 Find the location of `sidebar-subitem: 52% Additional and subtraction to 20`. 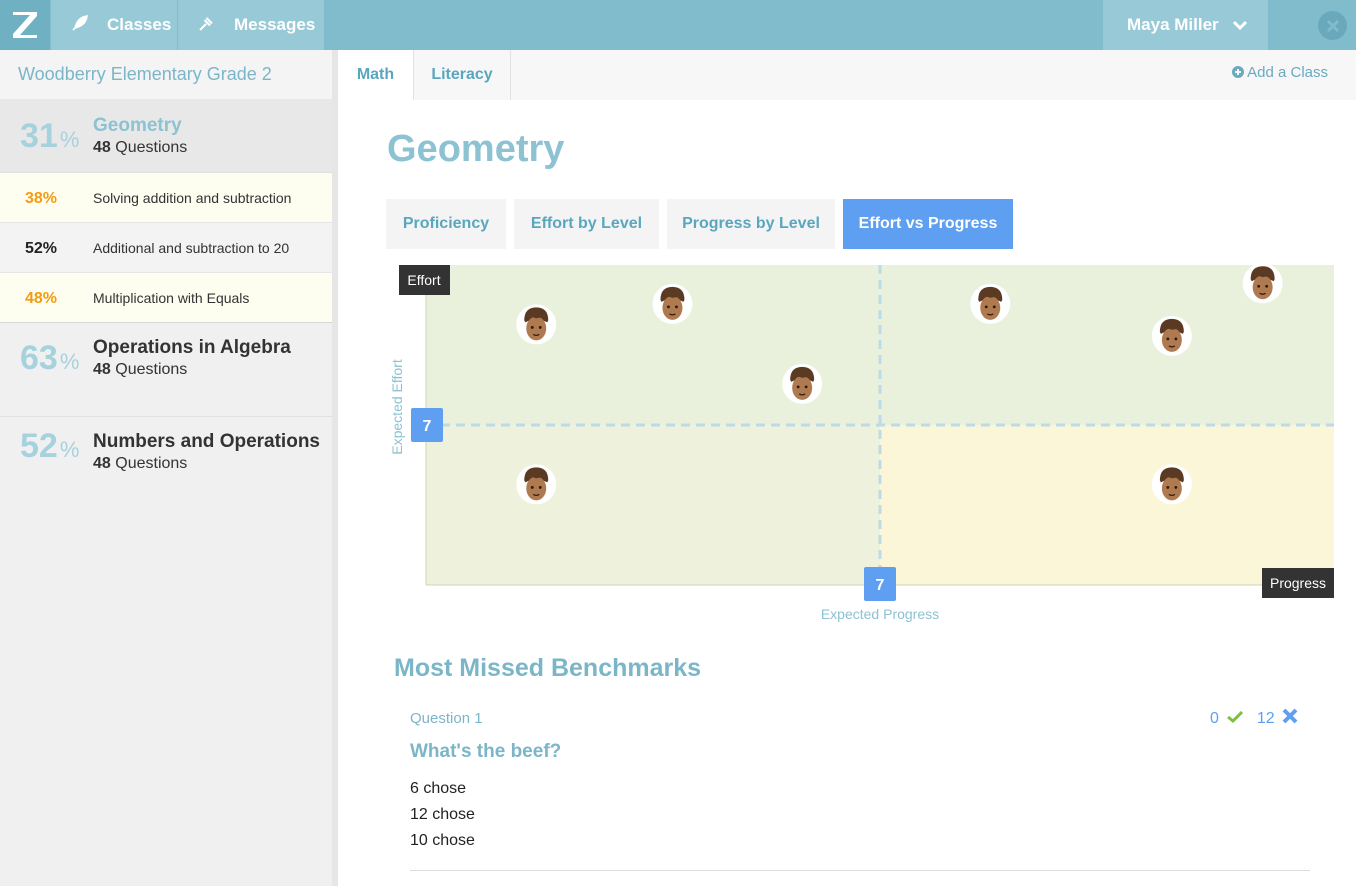

sidebar-subitem: 52% Additional and subtraction to 20 is located at coordinates (166, 248).